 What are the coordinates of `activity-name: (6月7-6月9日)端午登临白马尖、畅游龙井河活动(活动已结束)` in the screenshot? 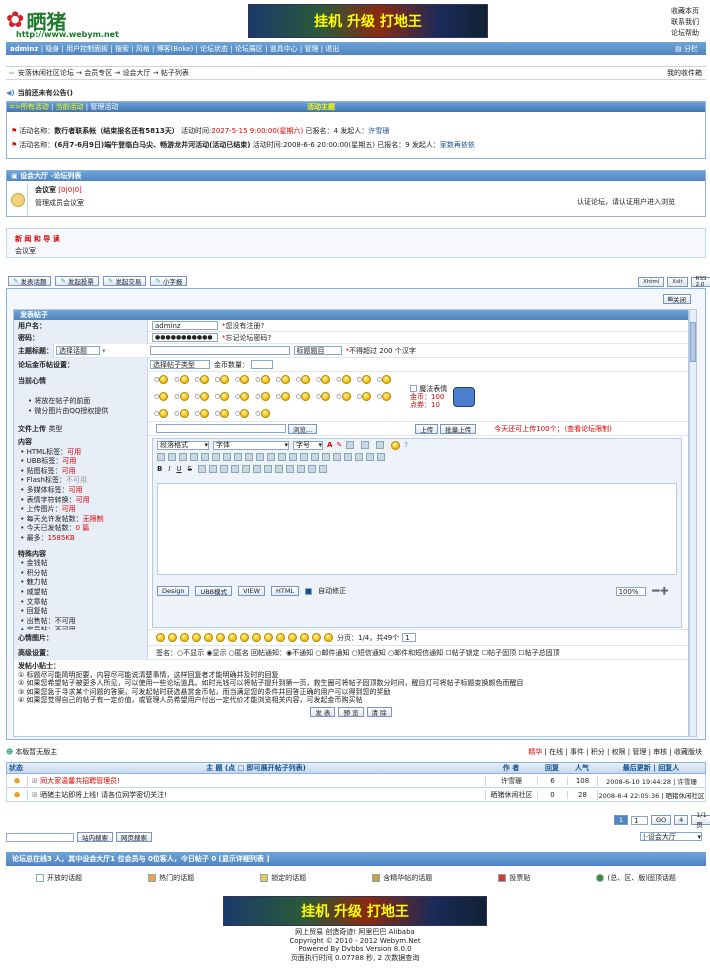 It's located at (152, 145).